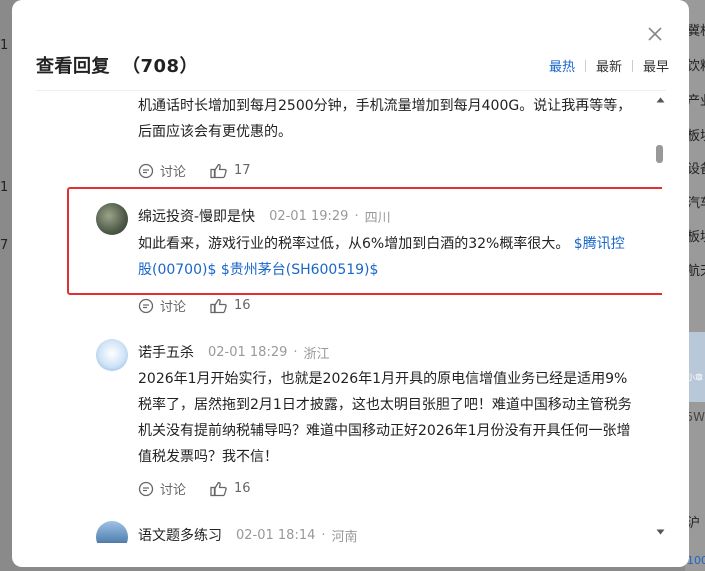 The height and width of the screenshot is (571, 705). I want to click on stock-link-moutai: $贵州茅台(SH600519)$, so click(300, 270).